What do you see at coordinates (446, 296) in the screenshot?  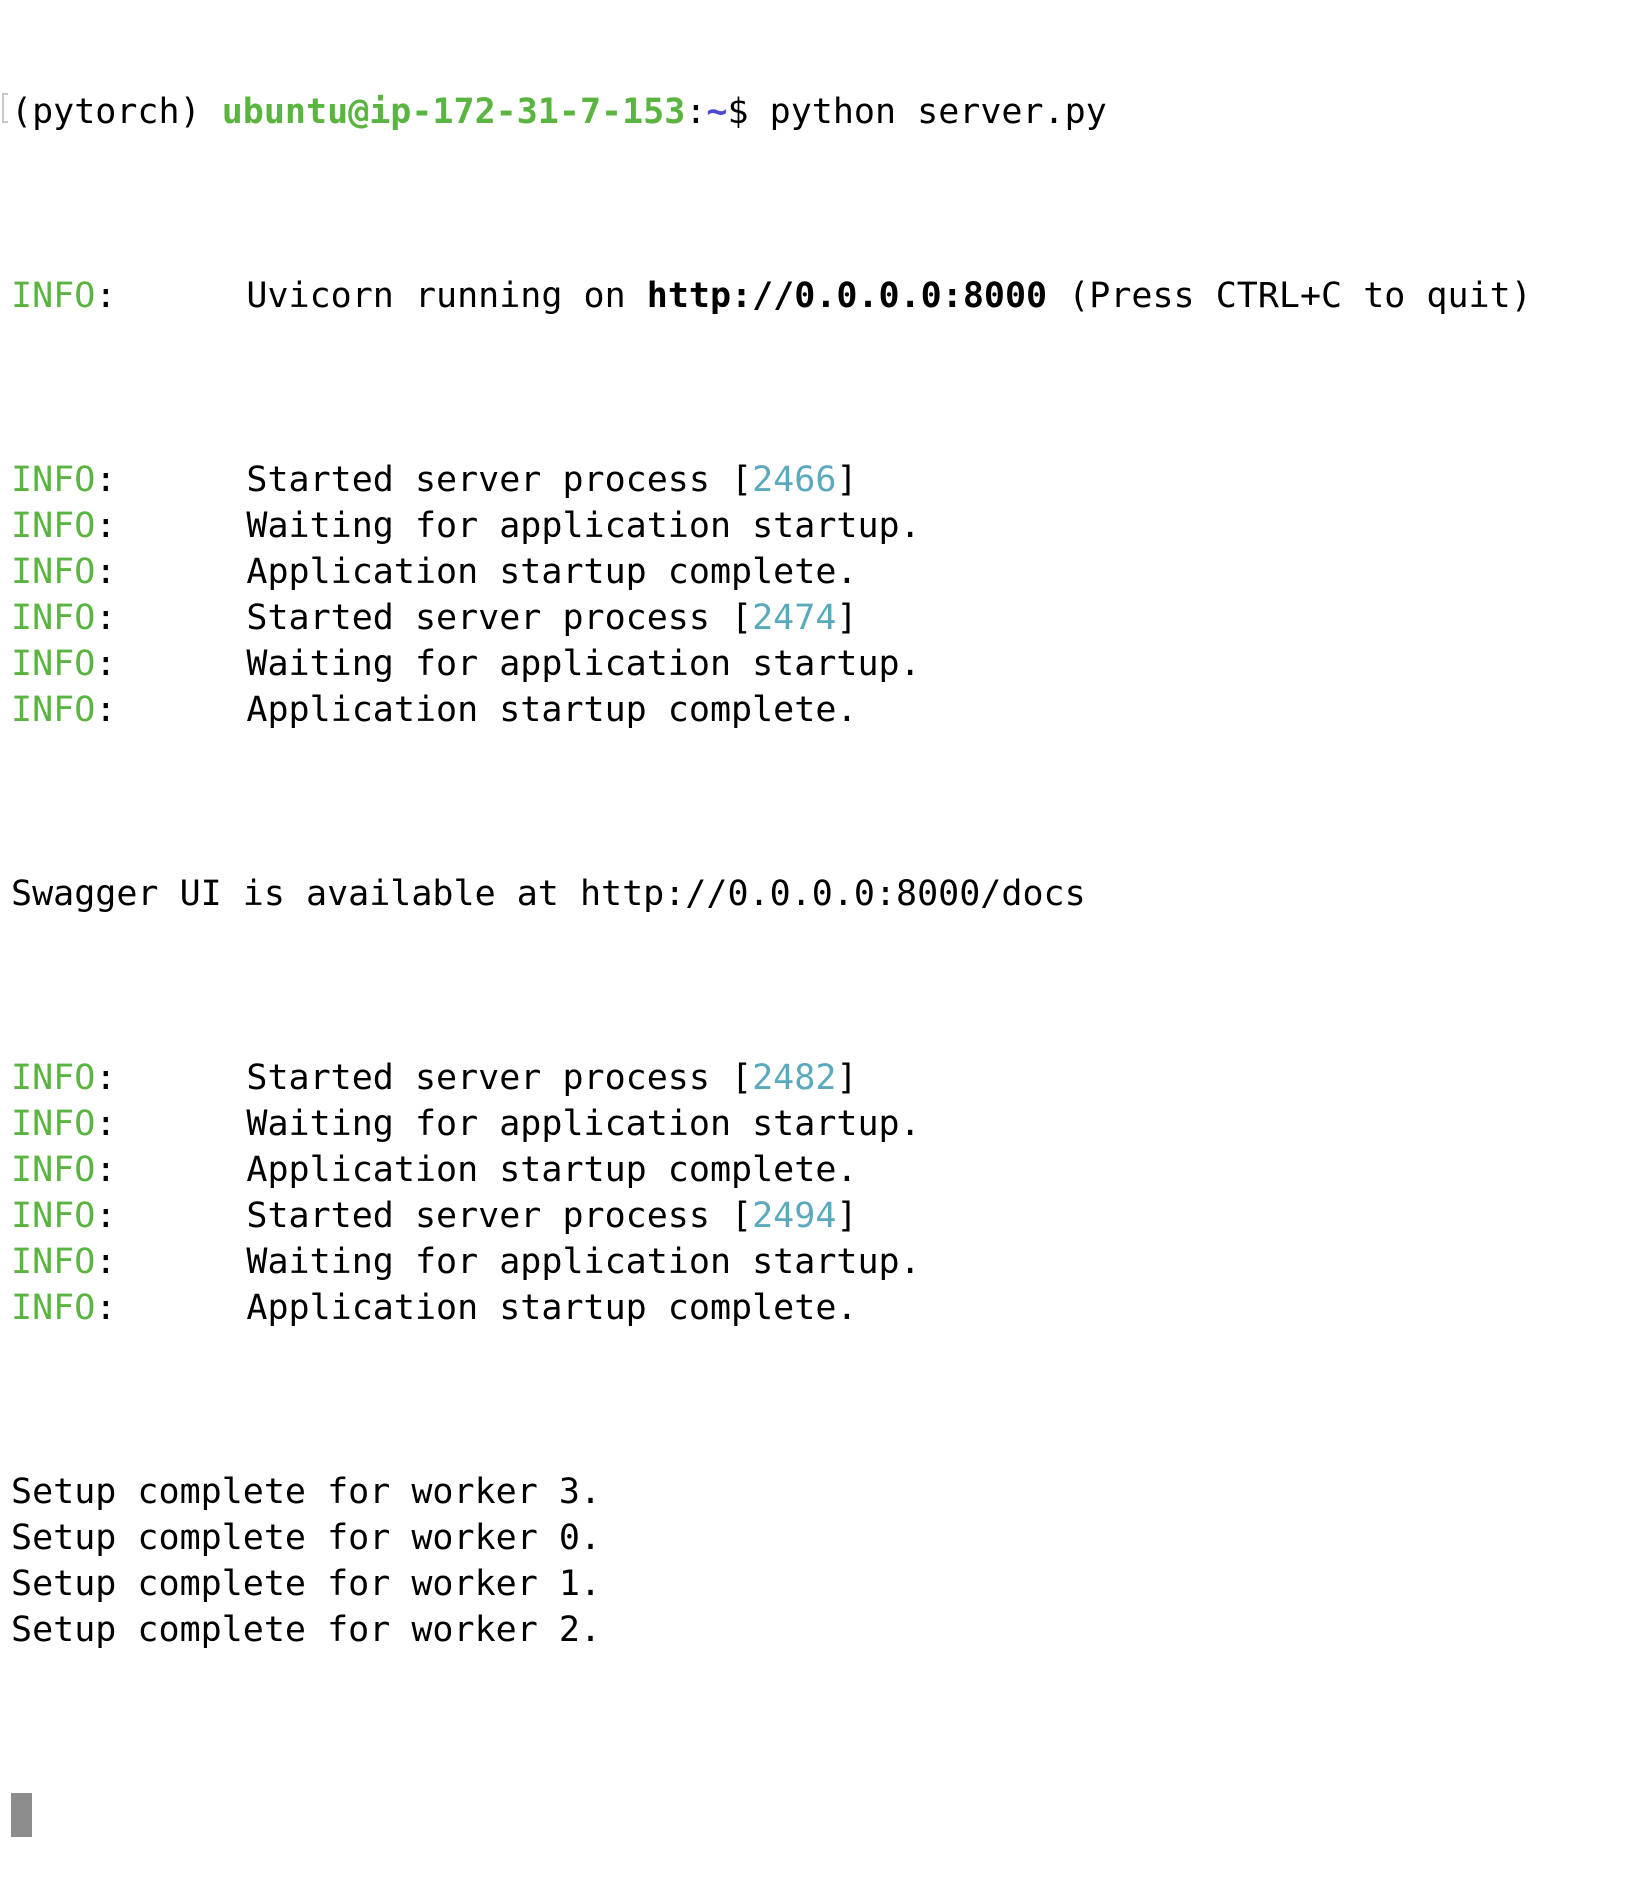 I see `log-message: Uvicorn running on` at bounding box center [446, 296].